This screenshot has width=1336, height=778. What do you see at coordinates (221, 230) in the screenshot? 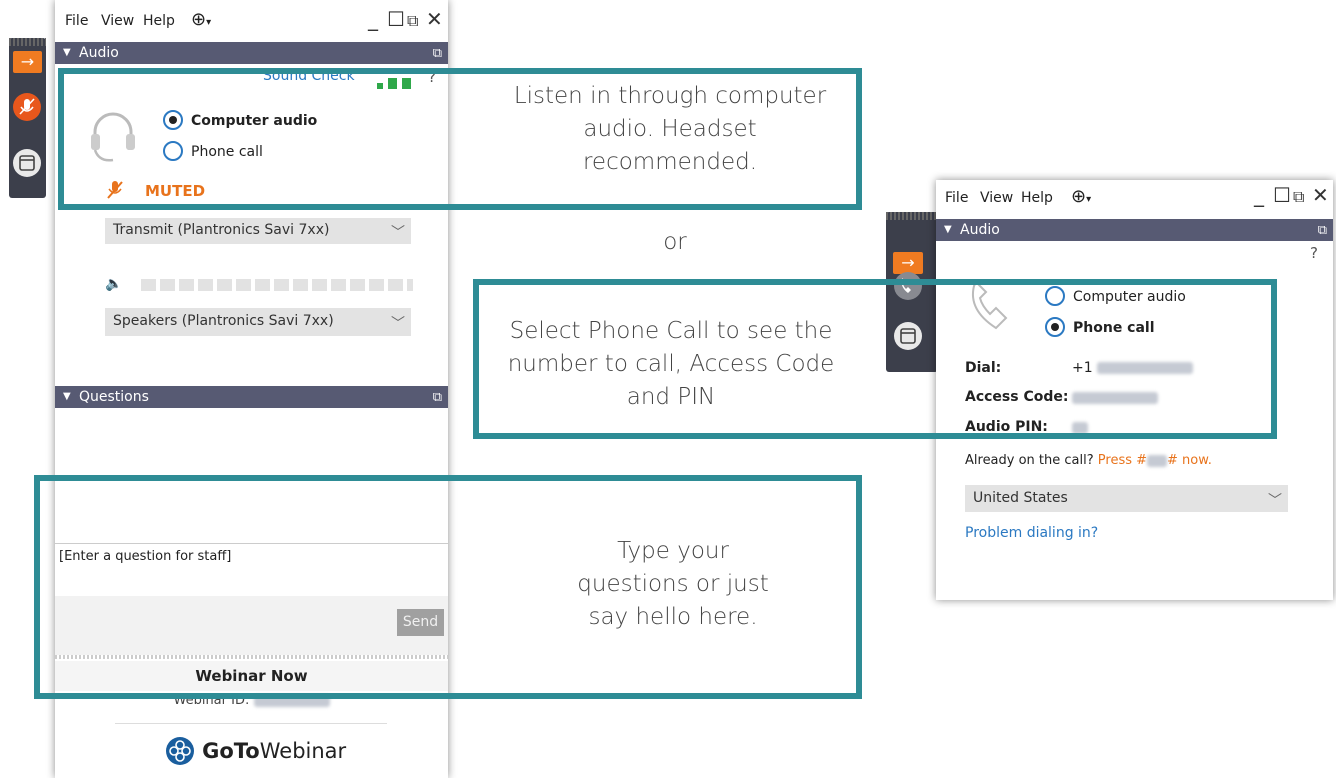
I see `microphone-select-value: Transmit (Plantronics Savi 7xx)` at bounding box center [221, 230].